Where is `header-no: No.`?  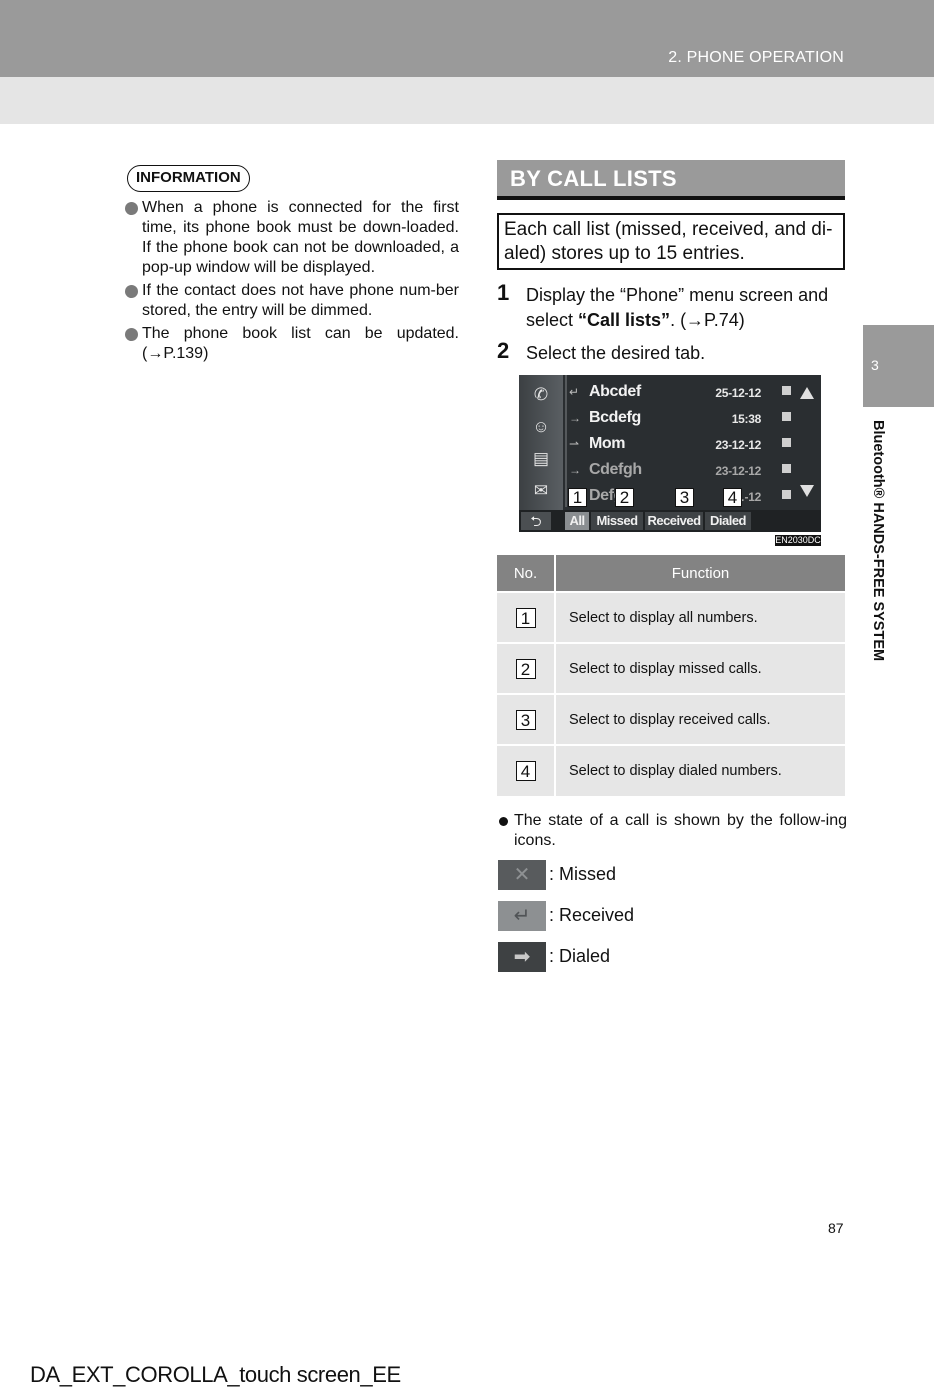 header-no: No. is located at coordinates (526, 573).